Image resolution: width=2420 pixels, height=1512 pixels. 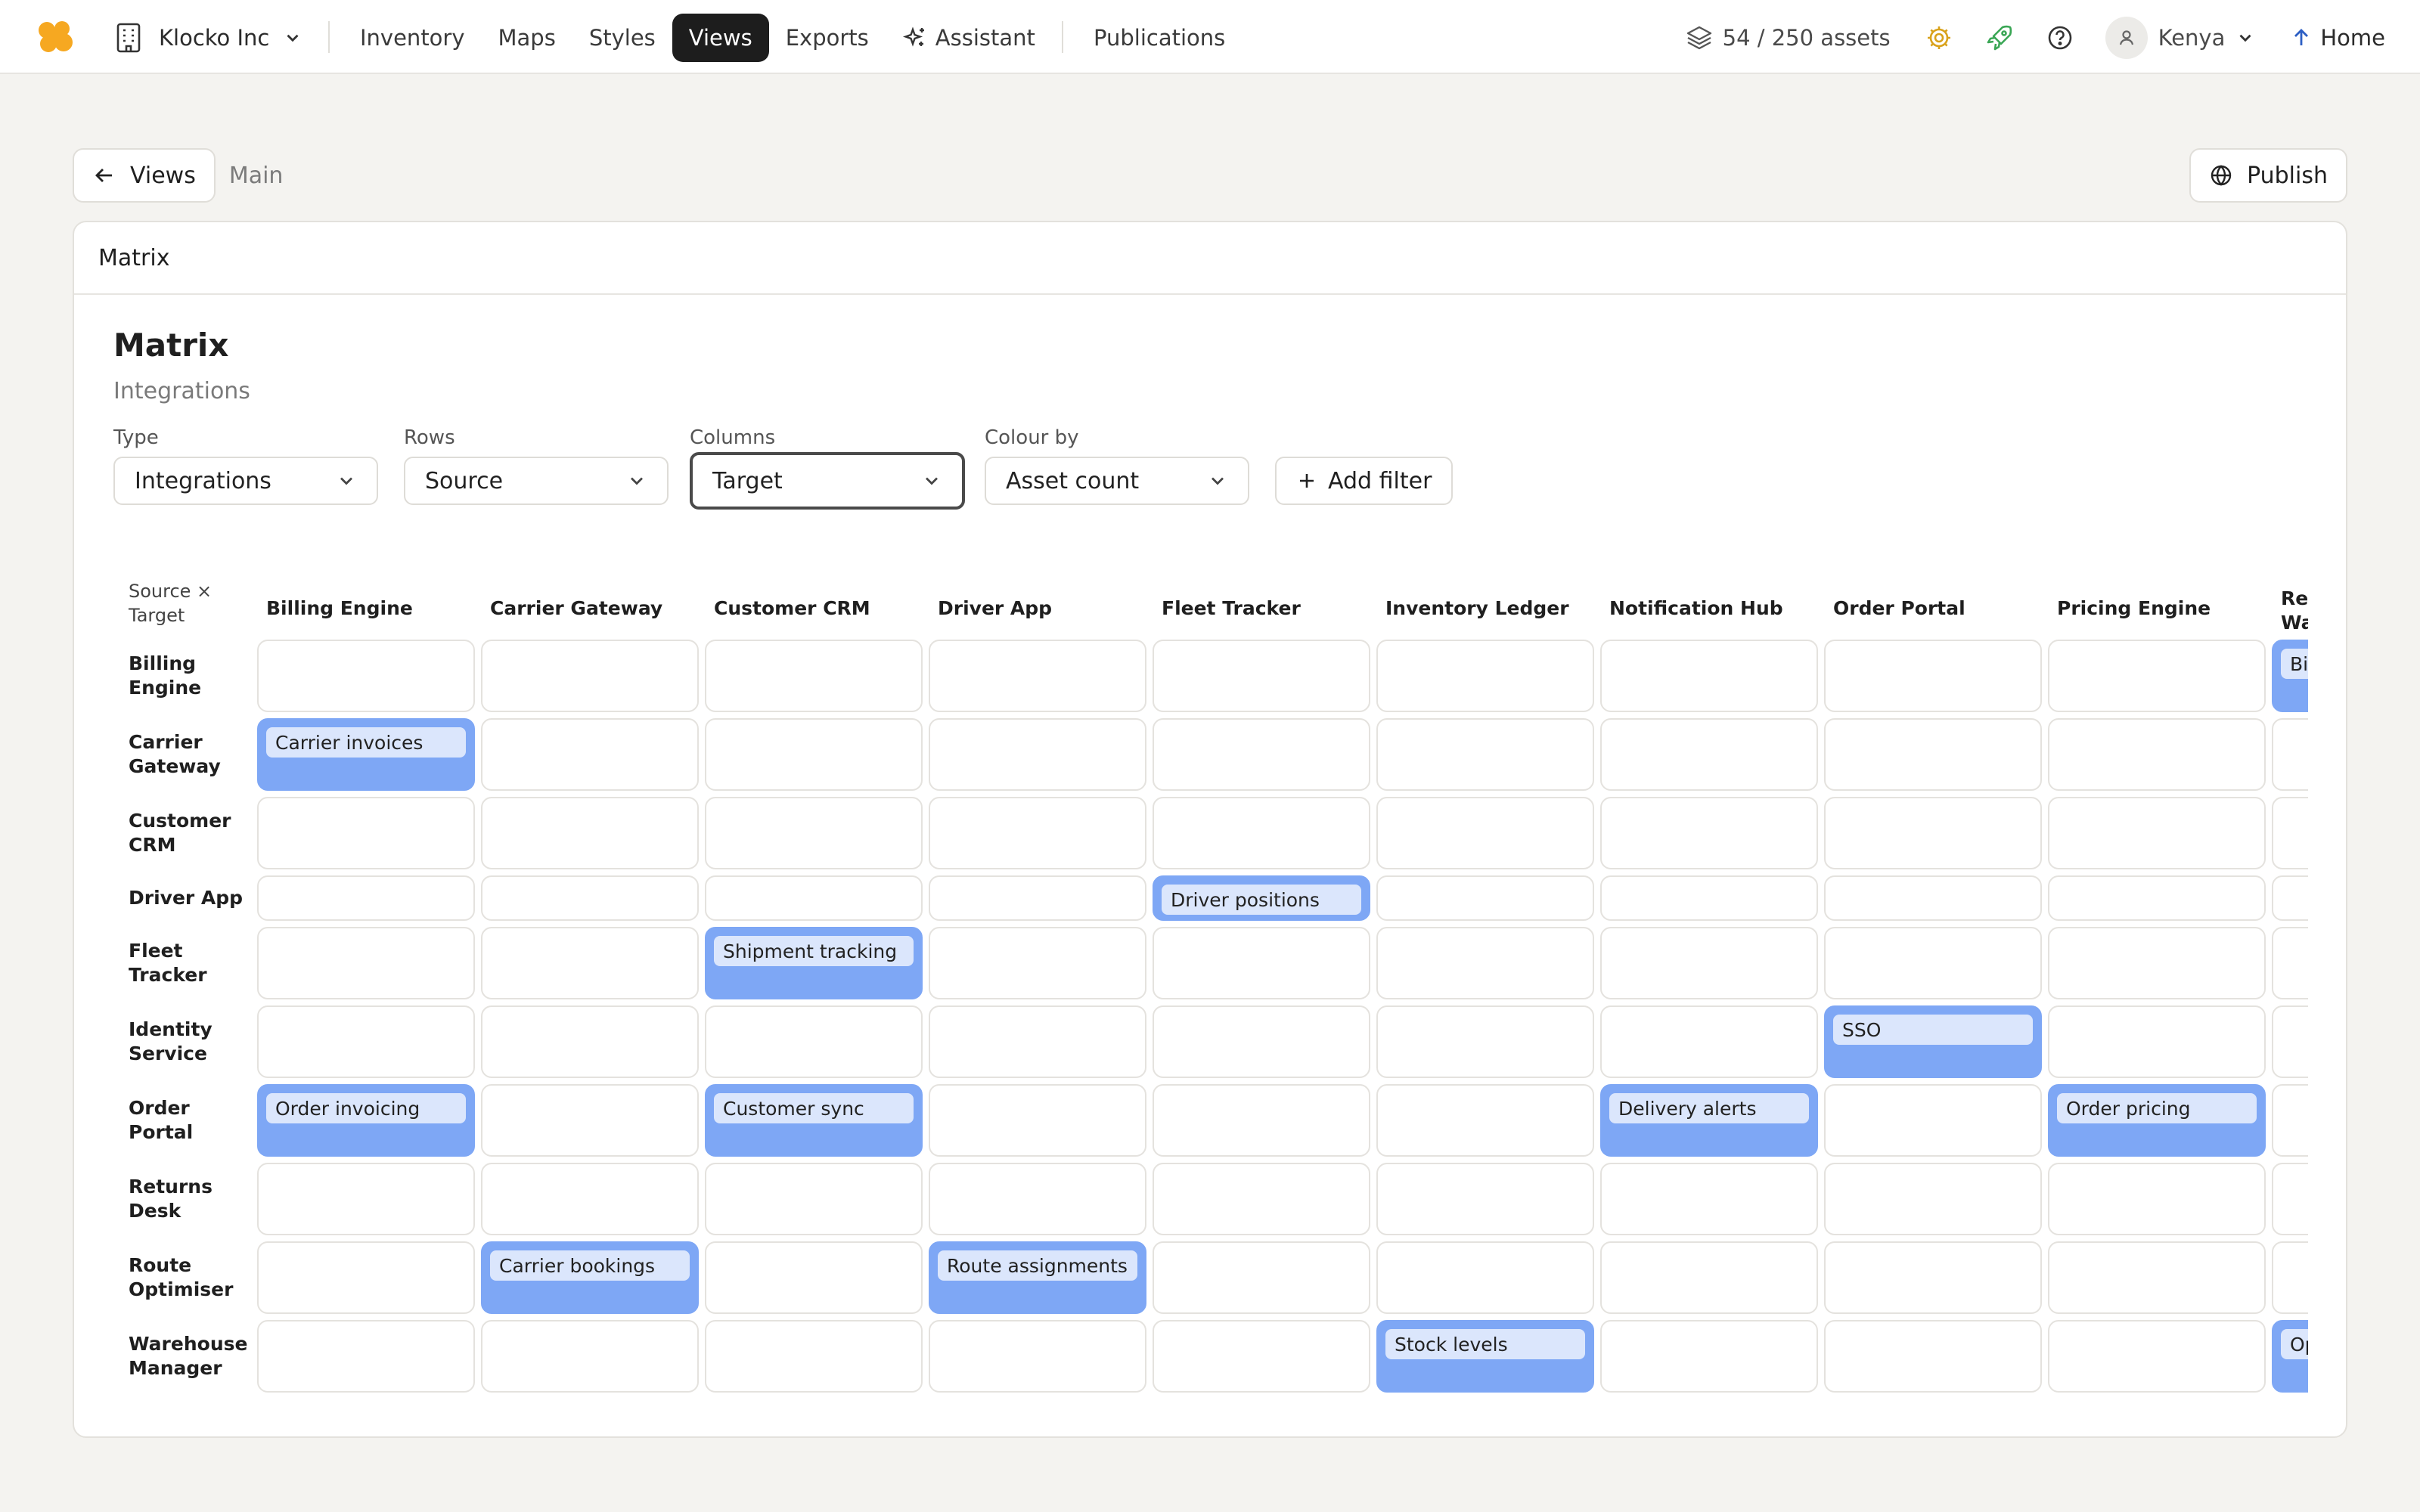 What do you see at coordinates (1933, 1030) in the screenshot?
I see `integration-chip: SSO` at bounding box center [1933, 1030].